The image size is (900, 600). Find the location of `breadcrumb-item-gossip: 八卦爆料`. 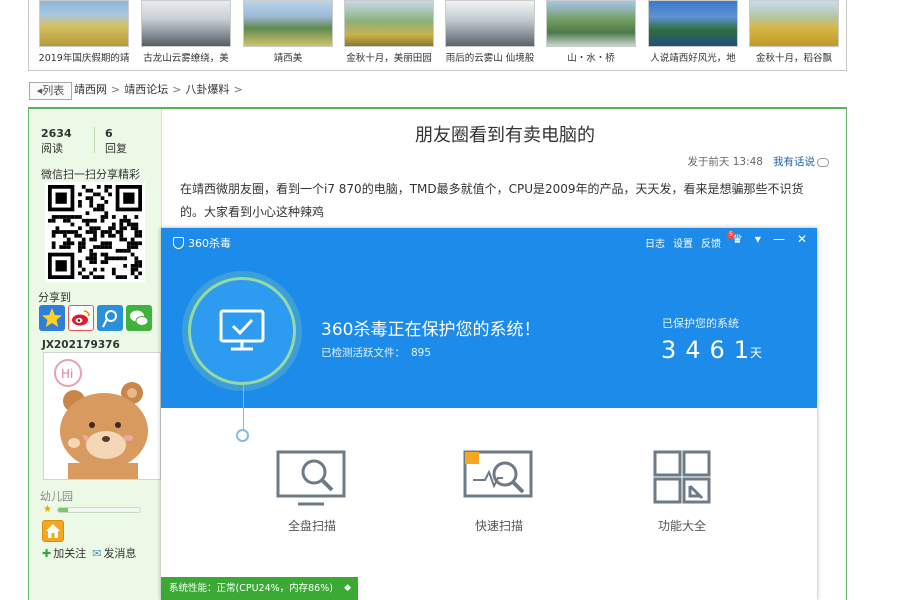

breadcrumb-item-gossip: 八卦爆料 is located at coordinates (207, 89).